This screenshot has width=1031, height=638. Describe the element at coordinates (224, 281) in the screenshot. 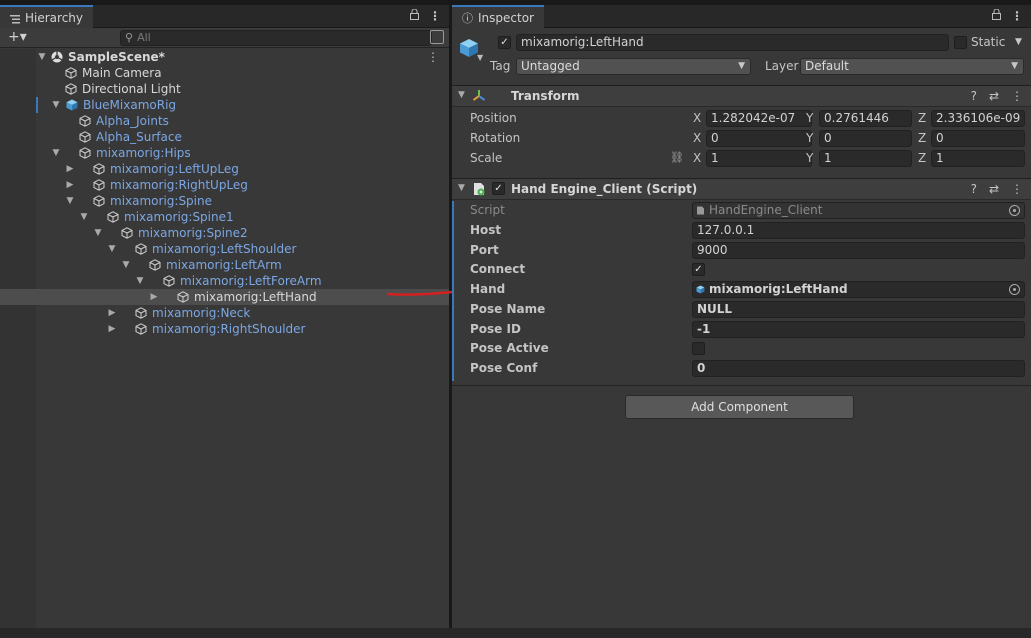

I see `hierarchy-row: ▼ mixamorig:LeftForeArm` at that location.